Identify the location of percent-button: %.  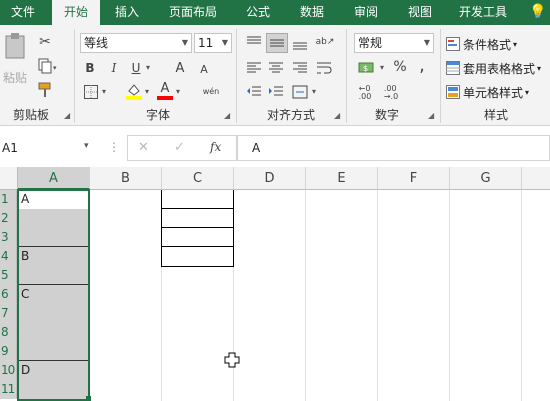
(400, 67).